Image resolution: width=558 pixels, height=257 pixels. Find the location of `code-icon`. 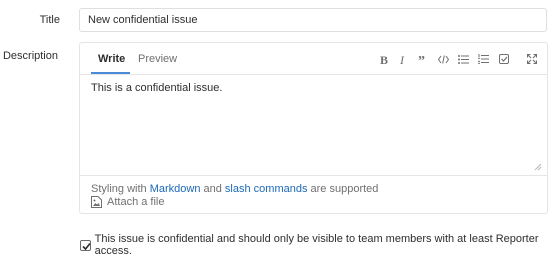

code-icon is located at coordinates (443, 59).